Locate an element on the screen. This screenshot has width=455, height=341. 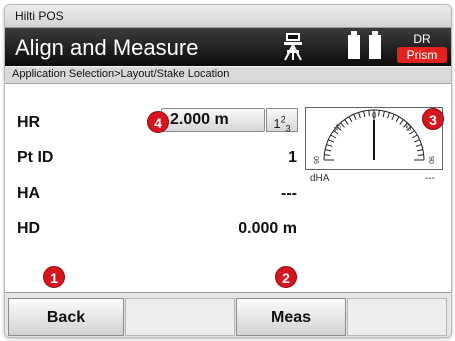
target-badge: Prism is located at coordinates (422, 55).